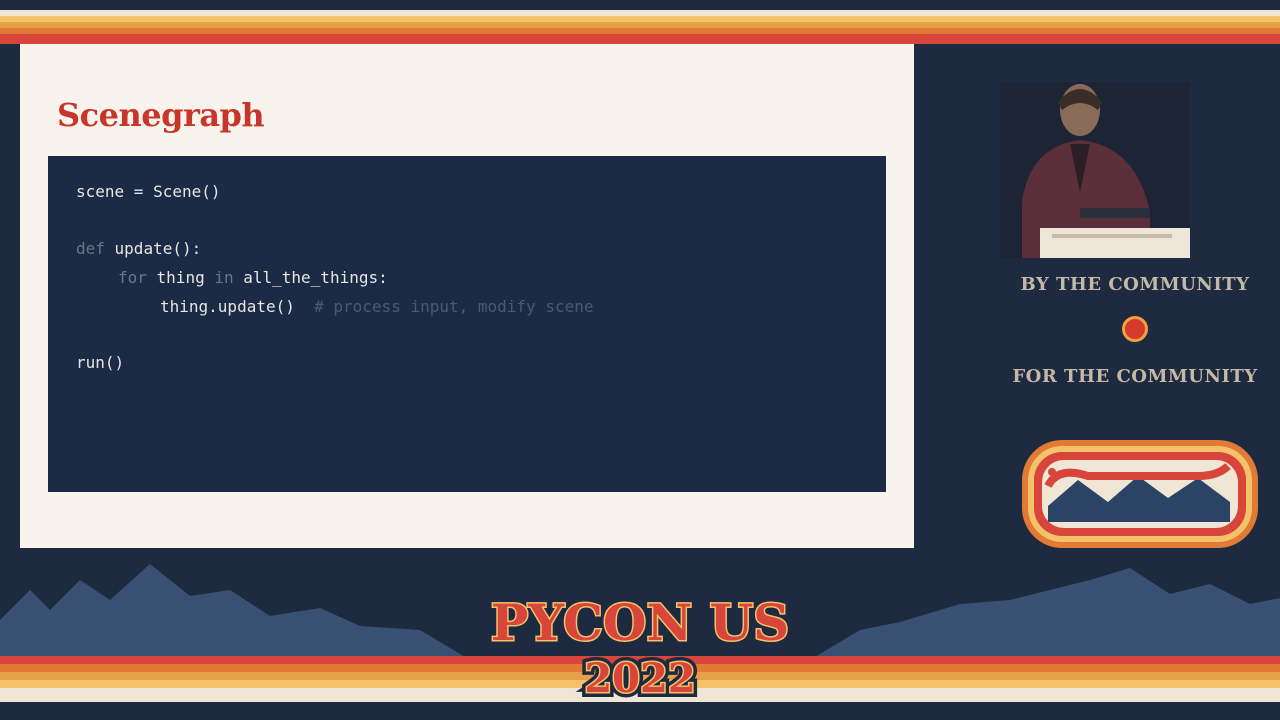 The height and width of the screenshot is (720, 1280). What do you see at coordinates (1135, 376) in the screenshot?
I see `tagline-for-community: FOR THE COMMUNITY` at bounding box center [1135, 376].